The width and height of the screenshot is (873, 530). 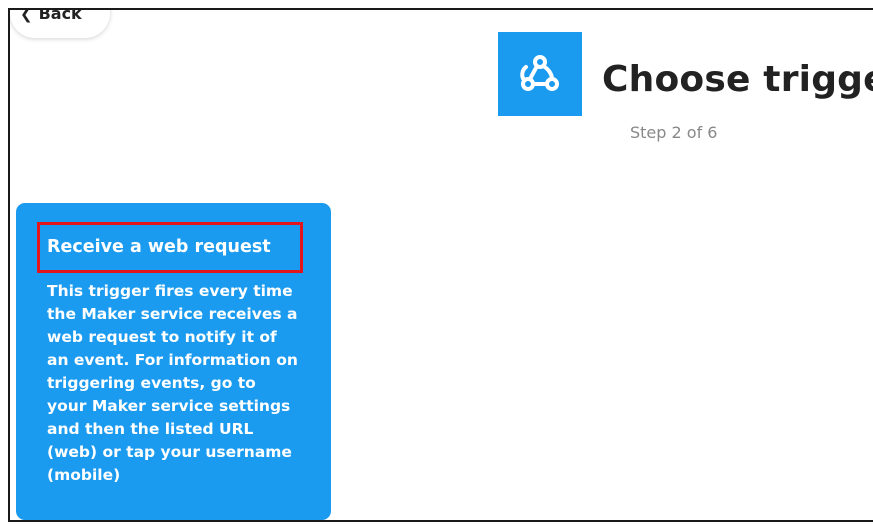 I want to click on back-button: ❮ Back, so click(x=60, y=23).